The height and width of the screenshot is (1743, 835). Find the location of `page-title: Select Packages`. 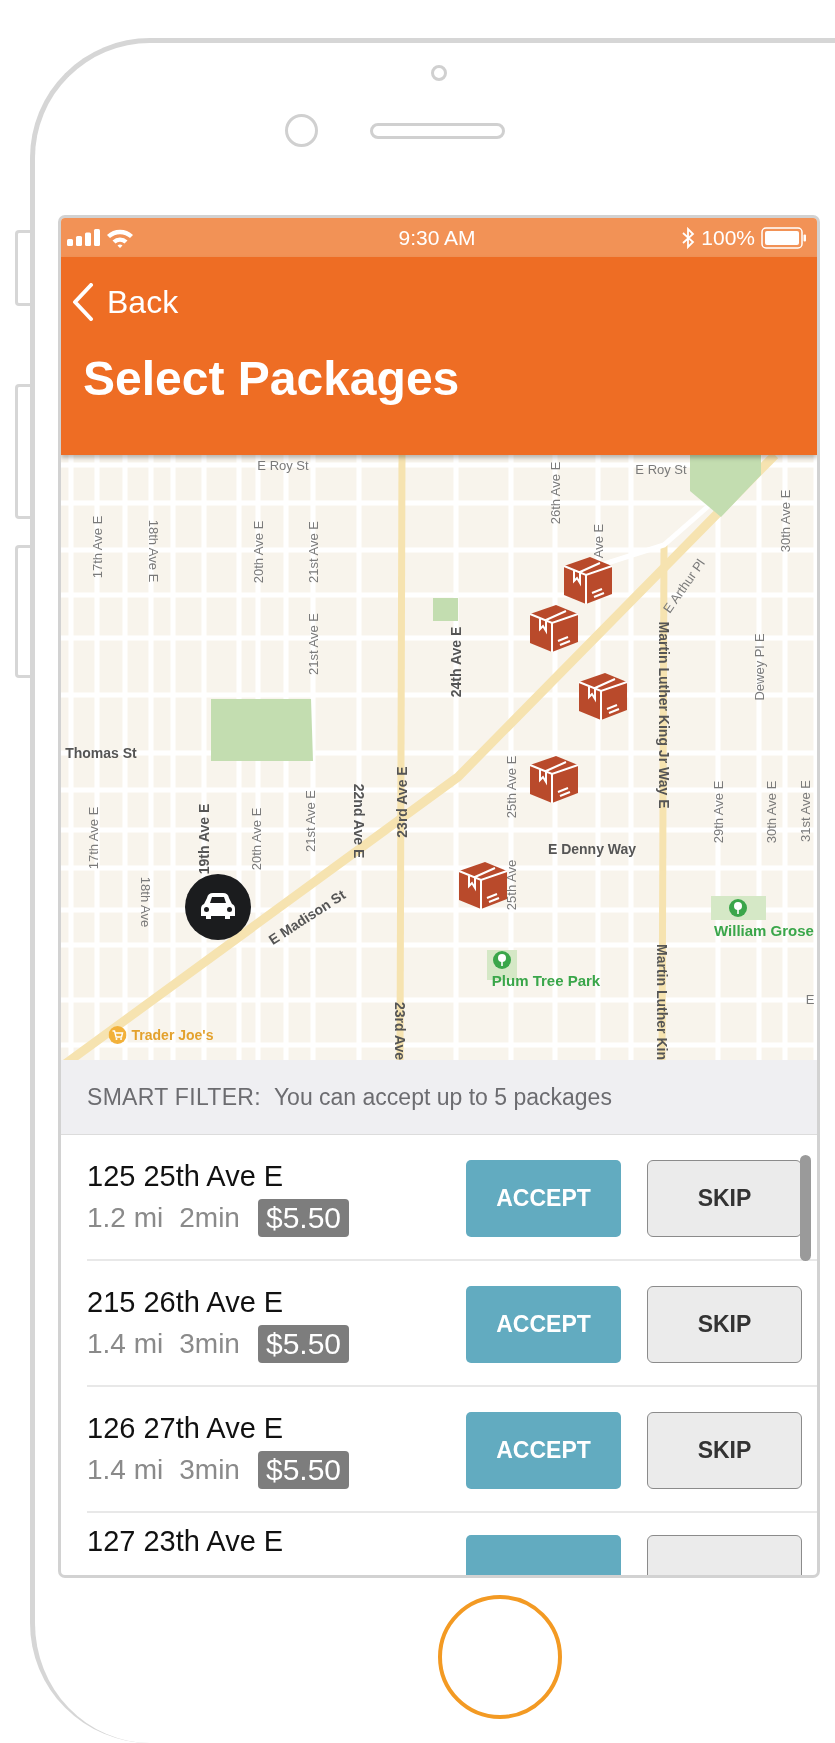

page-title: Select Packages is located at coordinates (272, 379).